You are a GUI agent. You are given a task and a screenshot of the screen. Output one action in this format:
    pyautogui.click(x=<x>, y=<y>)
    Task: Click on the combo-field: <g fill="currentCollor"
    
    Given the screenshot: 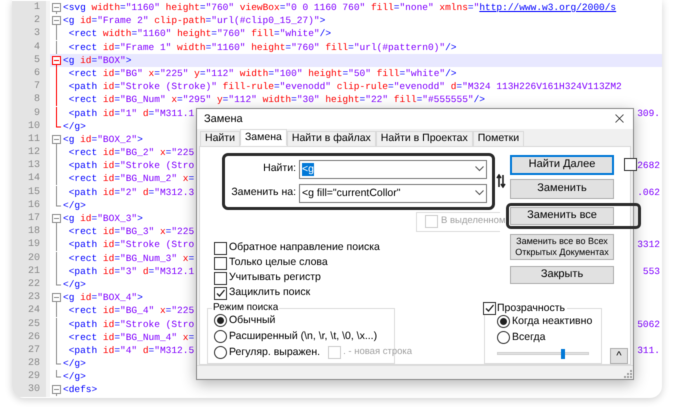 What is the action you would take?
    pyautogui.click(x=393, y=193)
    